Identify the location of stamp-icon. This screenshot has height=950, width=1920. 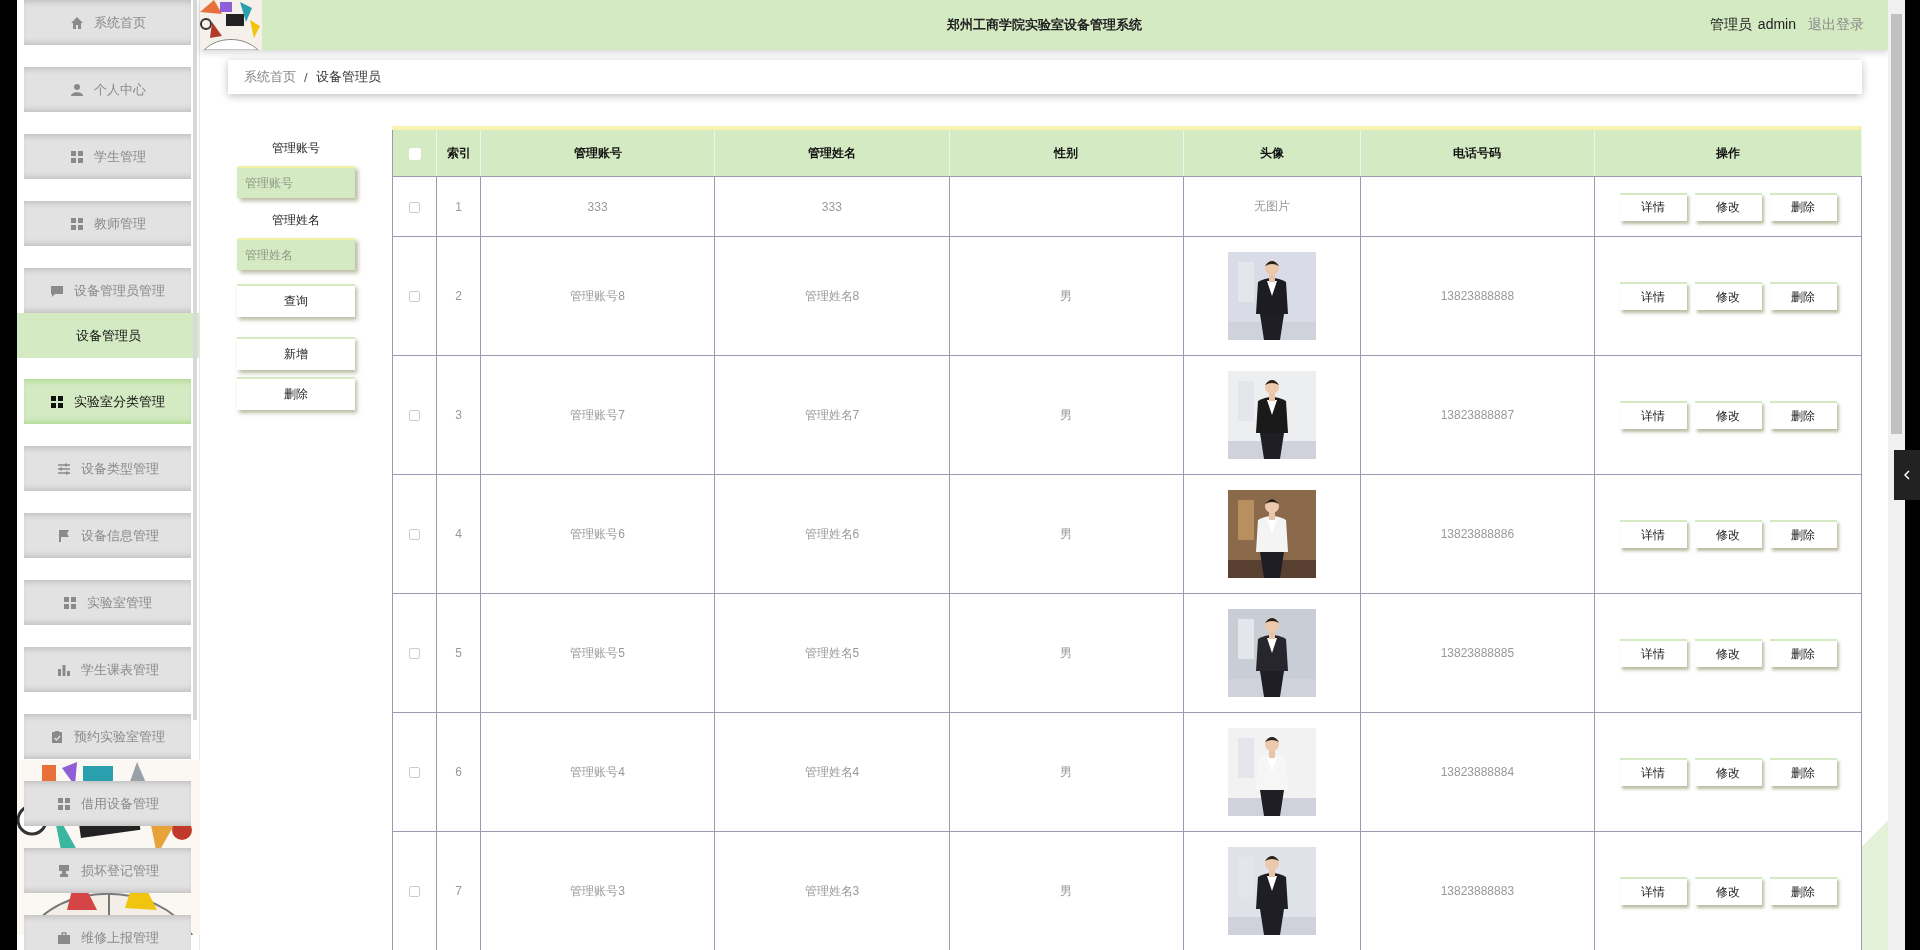
(63, 870).